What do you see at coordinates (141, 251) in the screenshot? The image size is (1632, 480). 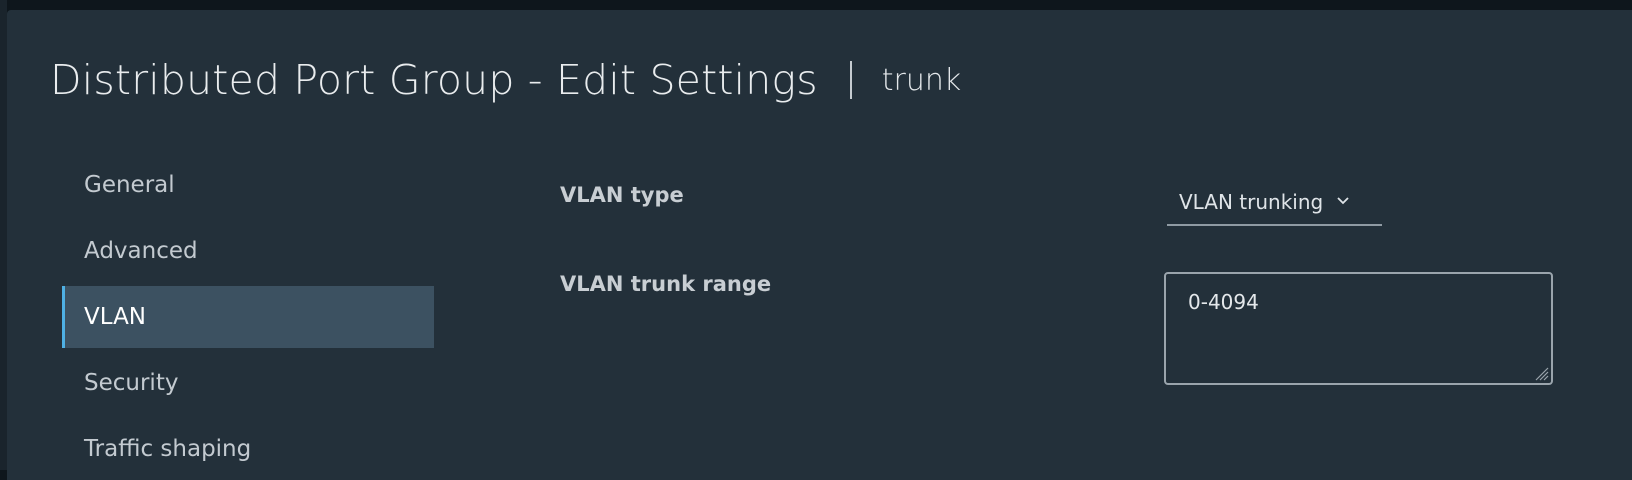 I see `nav-item-label: Advanced` at bounding box center [141, 251].